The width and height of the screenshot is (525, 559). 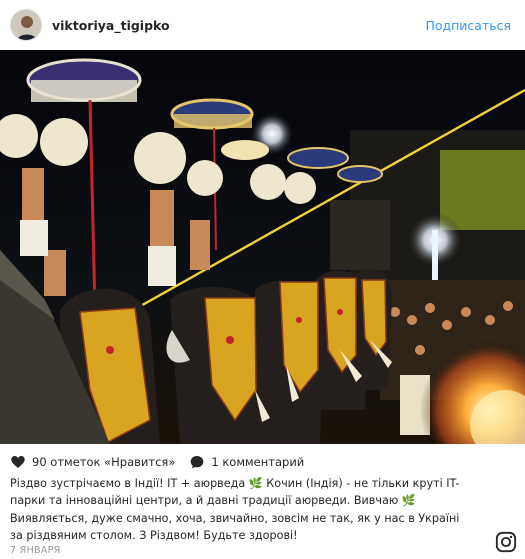 I want to click on post-header: viktoriya_tigipko Подписаться, so click(x=262, y=25).